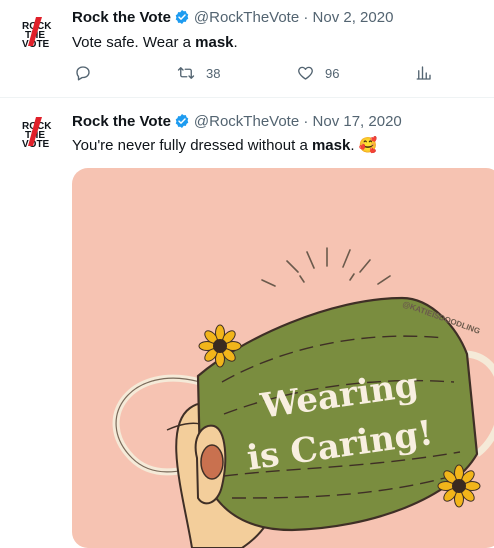 The image size is (494, 548). I want to click on tweet-header: Rock the Vote @RockTheVote · Nov 17, 2020, so click(237, 123).